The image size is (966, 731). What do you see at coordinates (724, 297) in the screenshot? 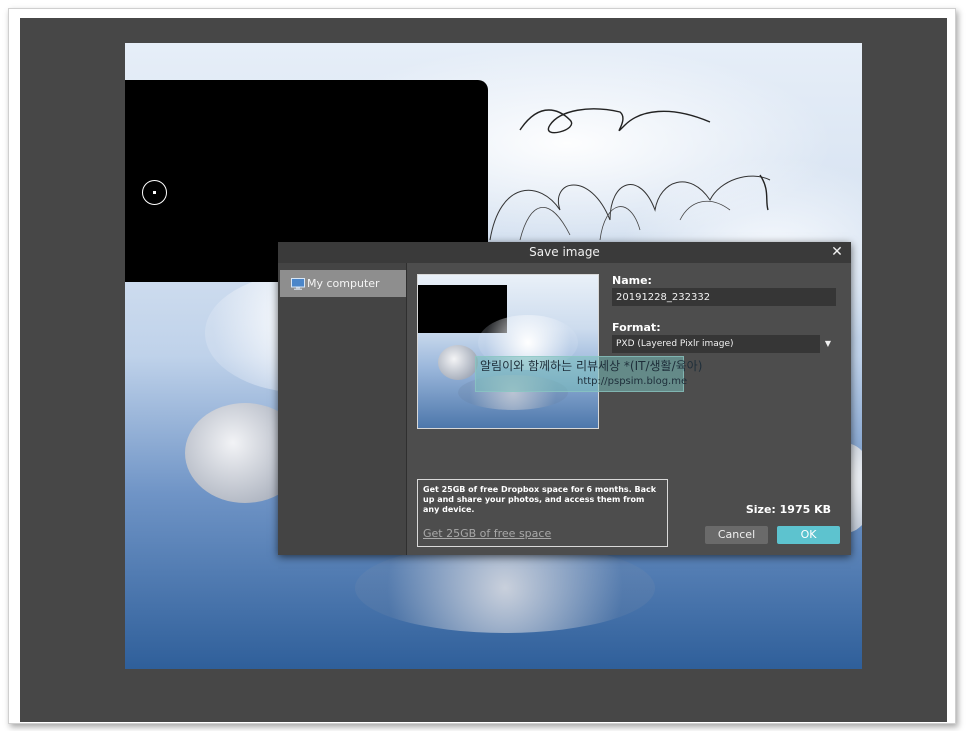
I see `name-input` at bounding box center [724, 297].